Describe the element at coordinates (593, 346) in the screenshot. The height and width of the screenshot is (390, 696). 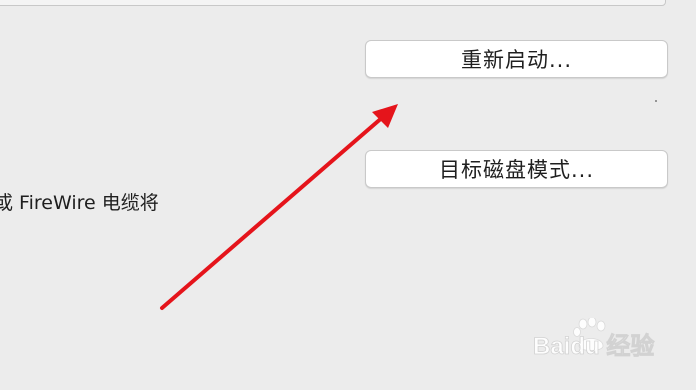
I see `watermark-text: Baidu 经验` at that location.